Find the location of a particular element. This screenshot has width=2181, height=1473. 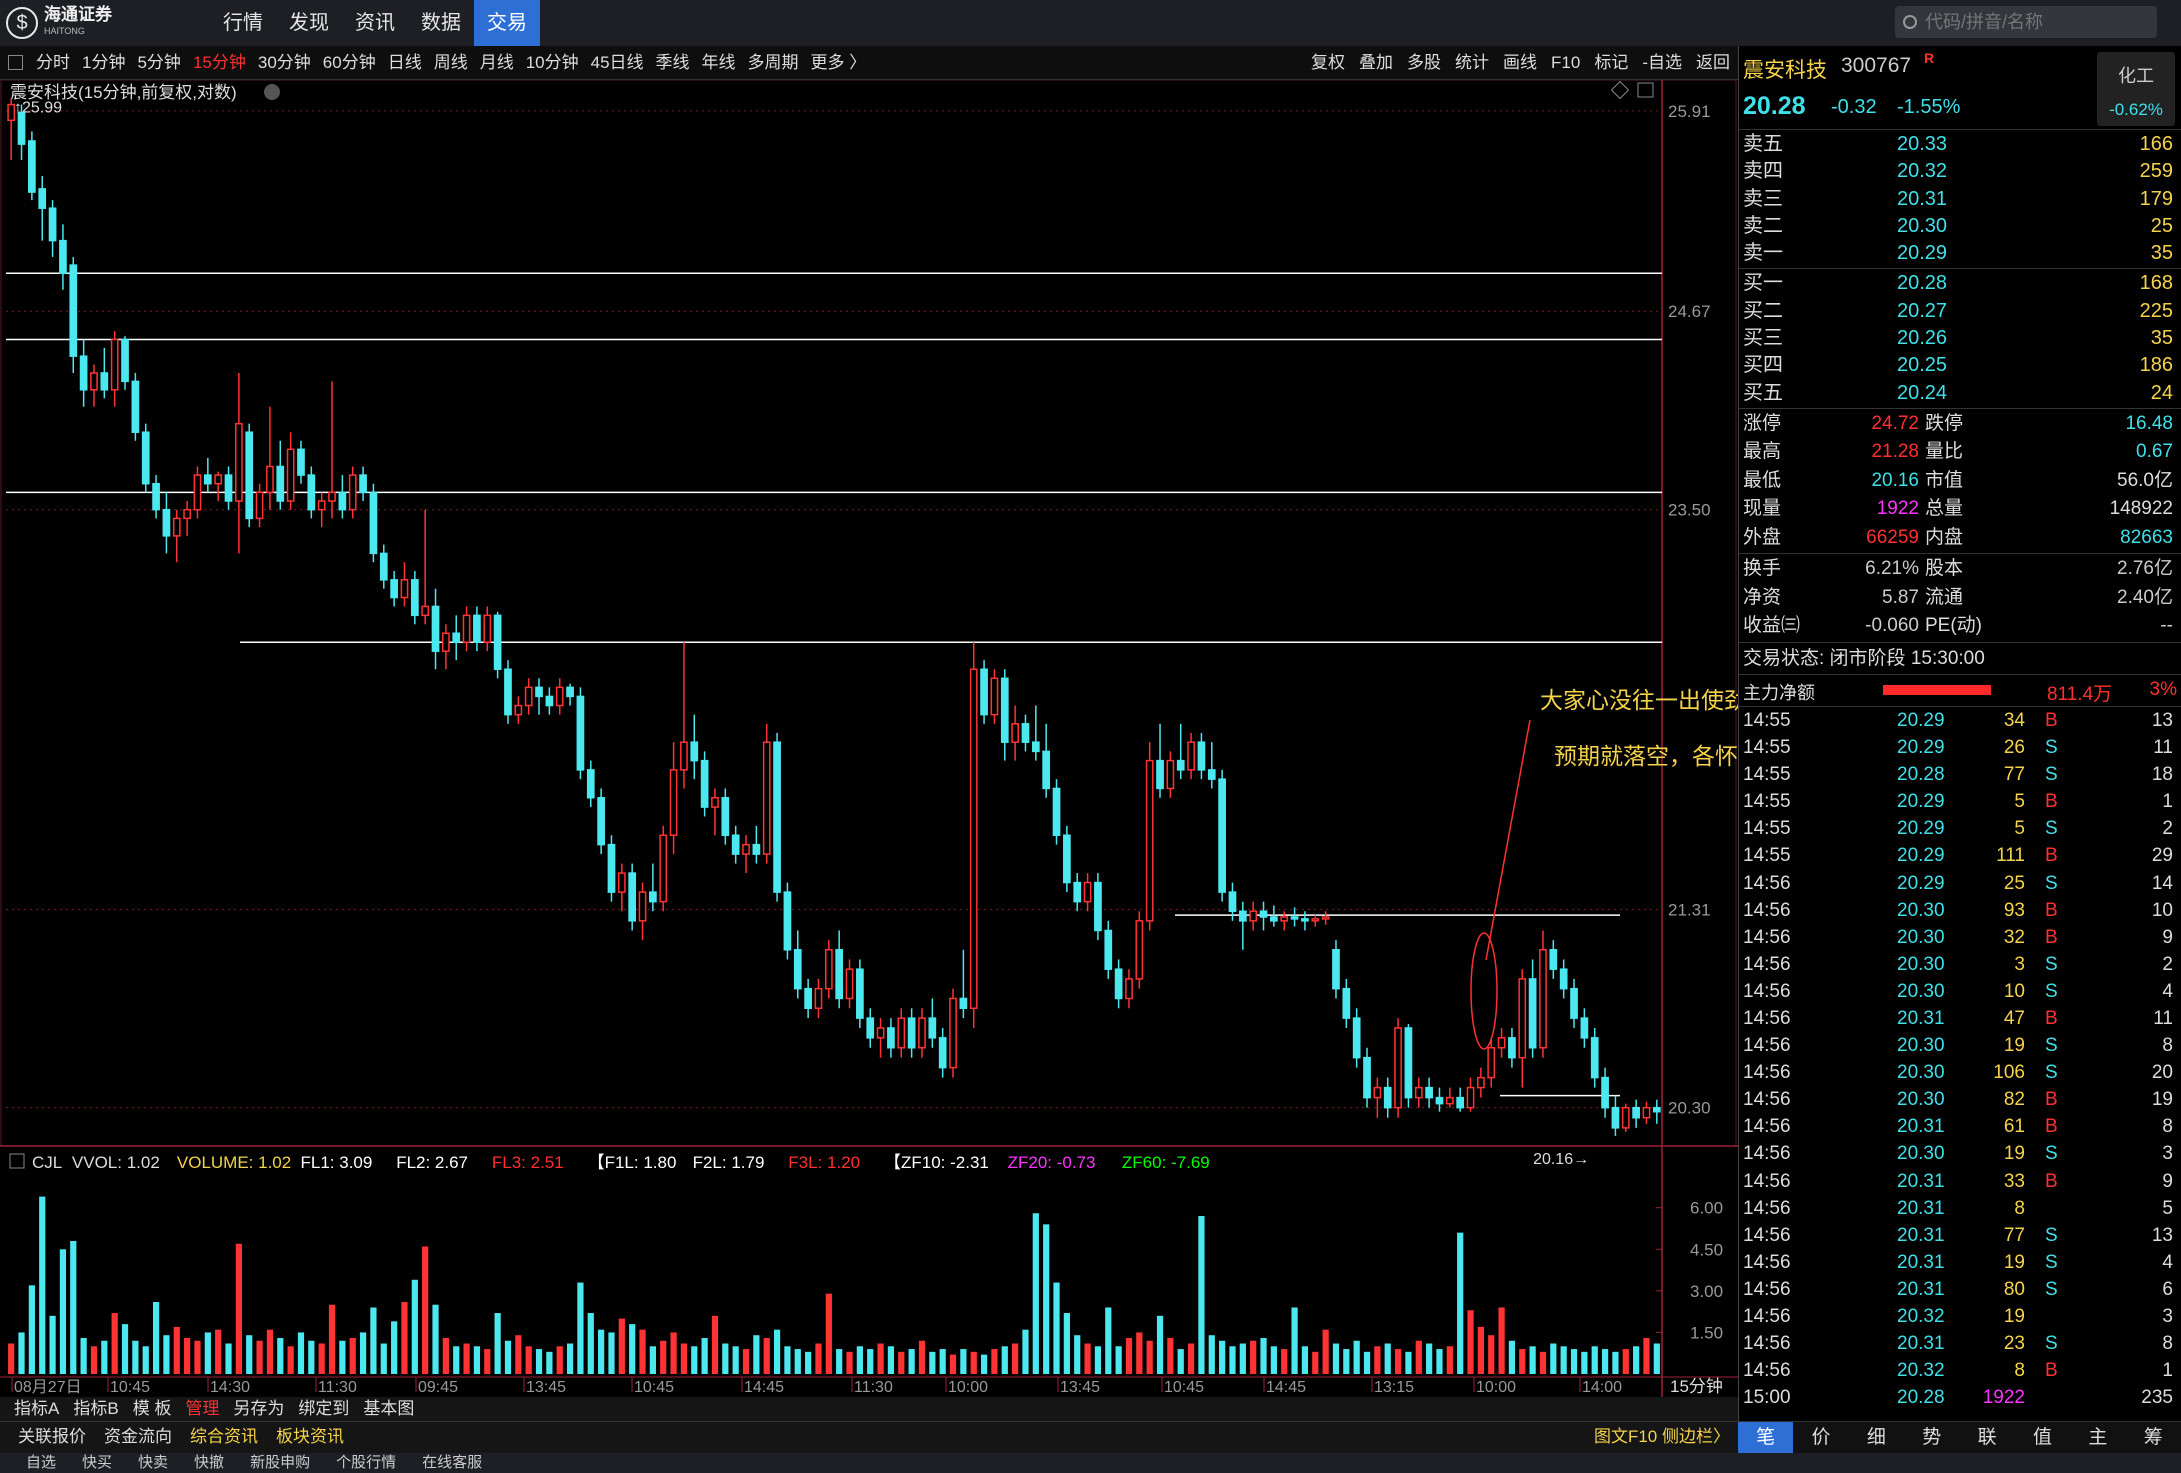

tool-7: -自选 is located at coordinates (1662, 63).